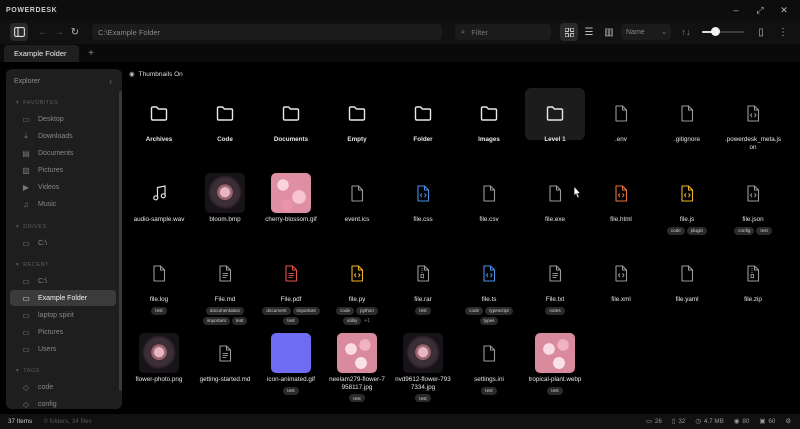 The height and width of the screenshot is (429, 800). What do you see at coordinates (687, 128) in the screenshot?
I see `file-item: .gitignore` at bounding box center [687, 128].